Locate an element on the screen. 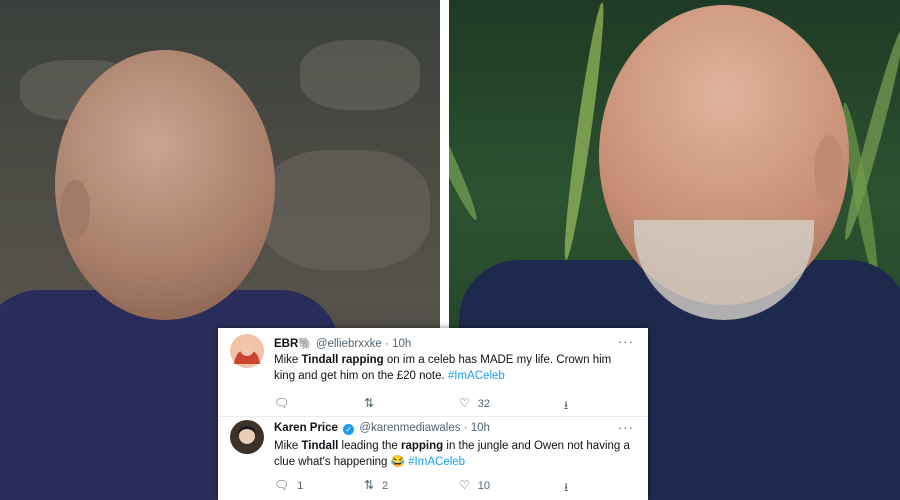  tweet-header: EBR🐘 @elliebrxxke · 10h is located at coordinates (342, 343).